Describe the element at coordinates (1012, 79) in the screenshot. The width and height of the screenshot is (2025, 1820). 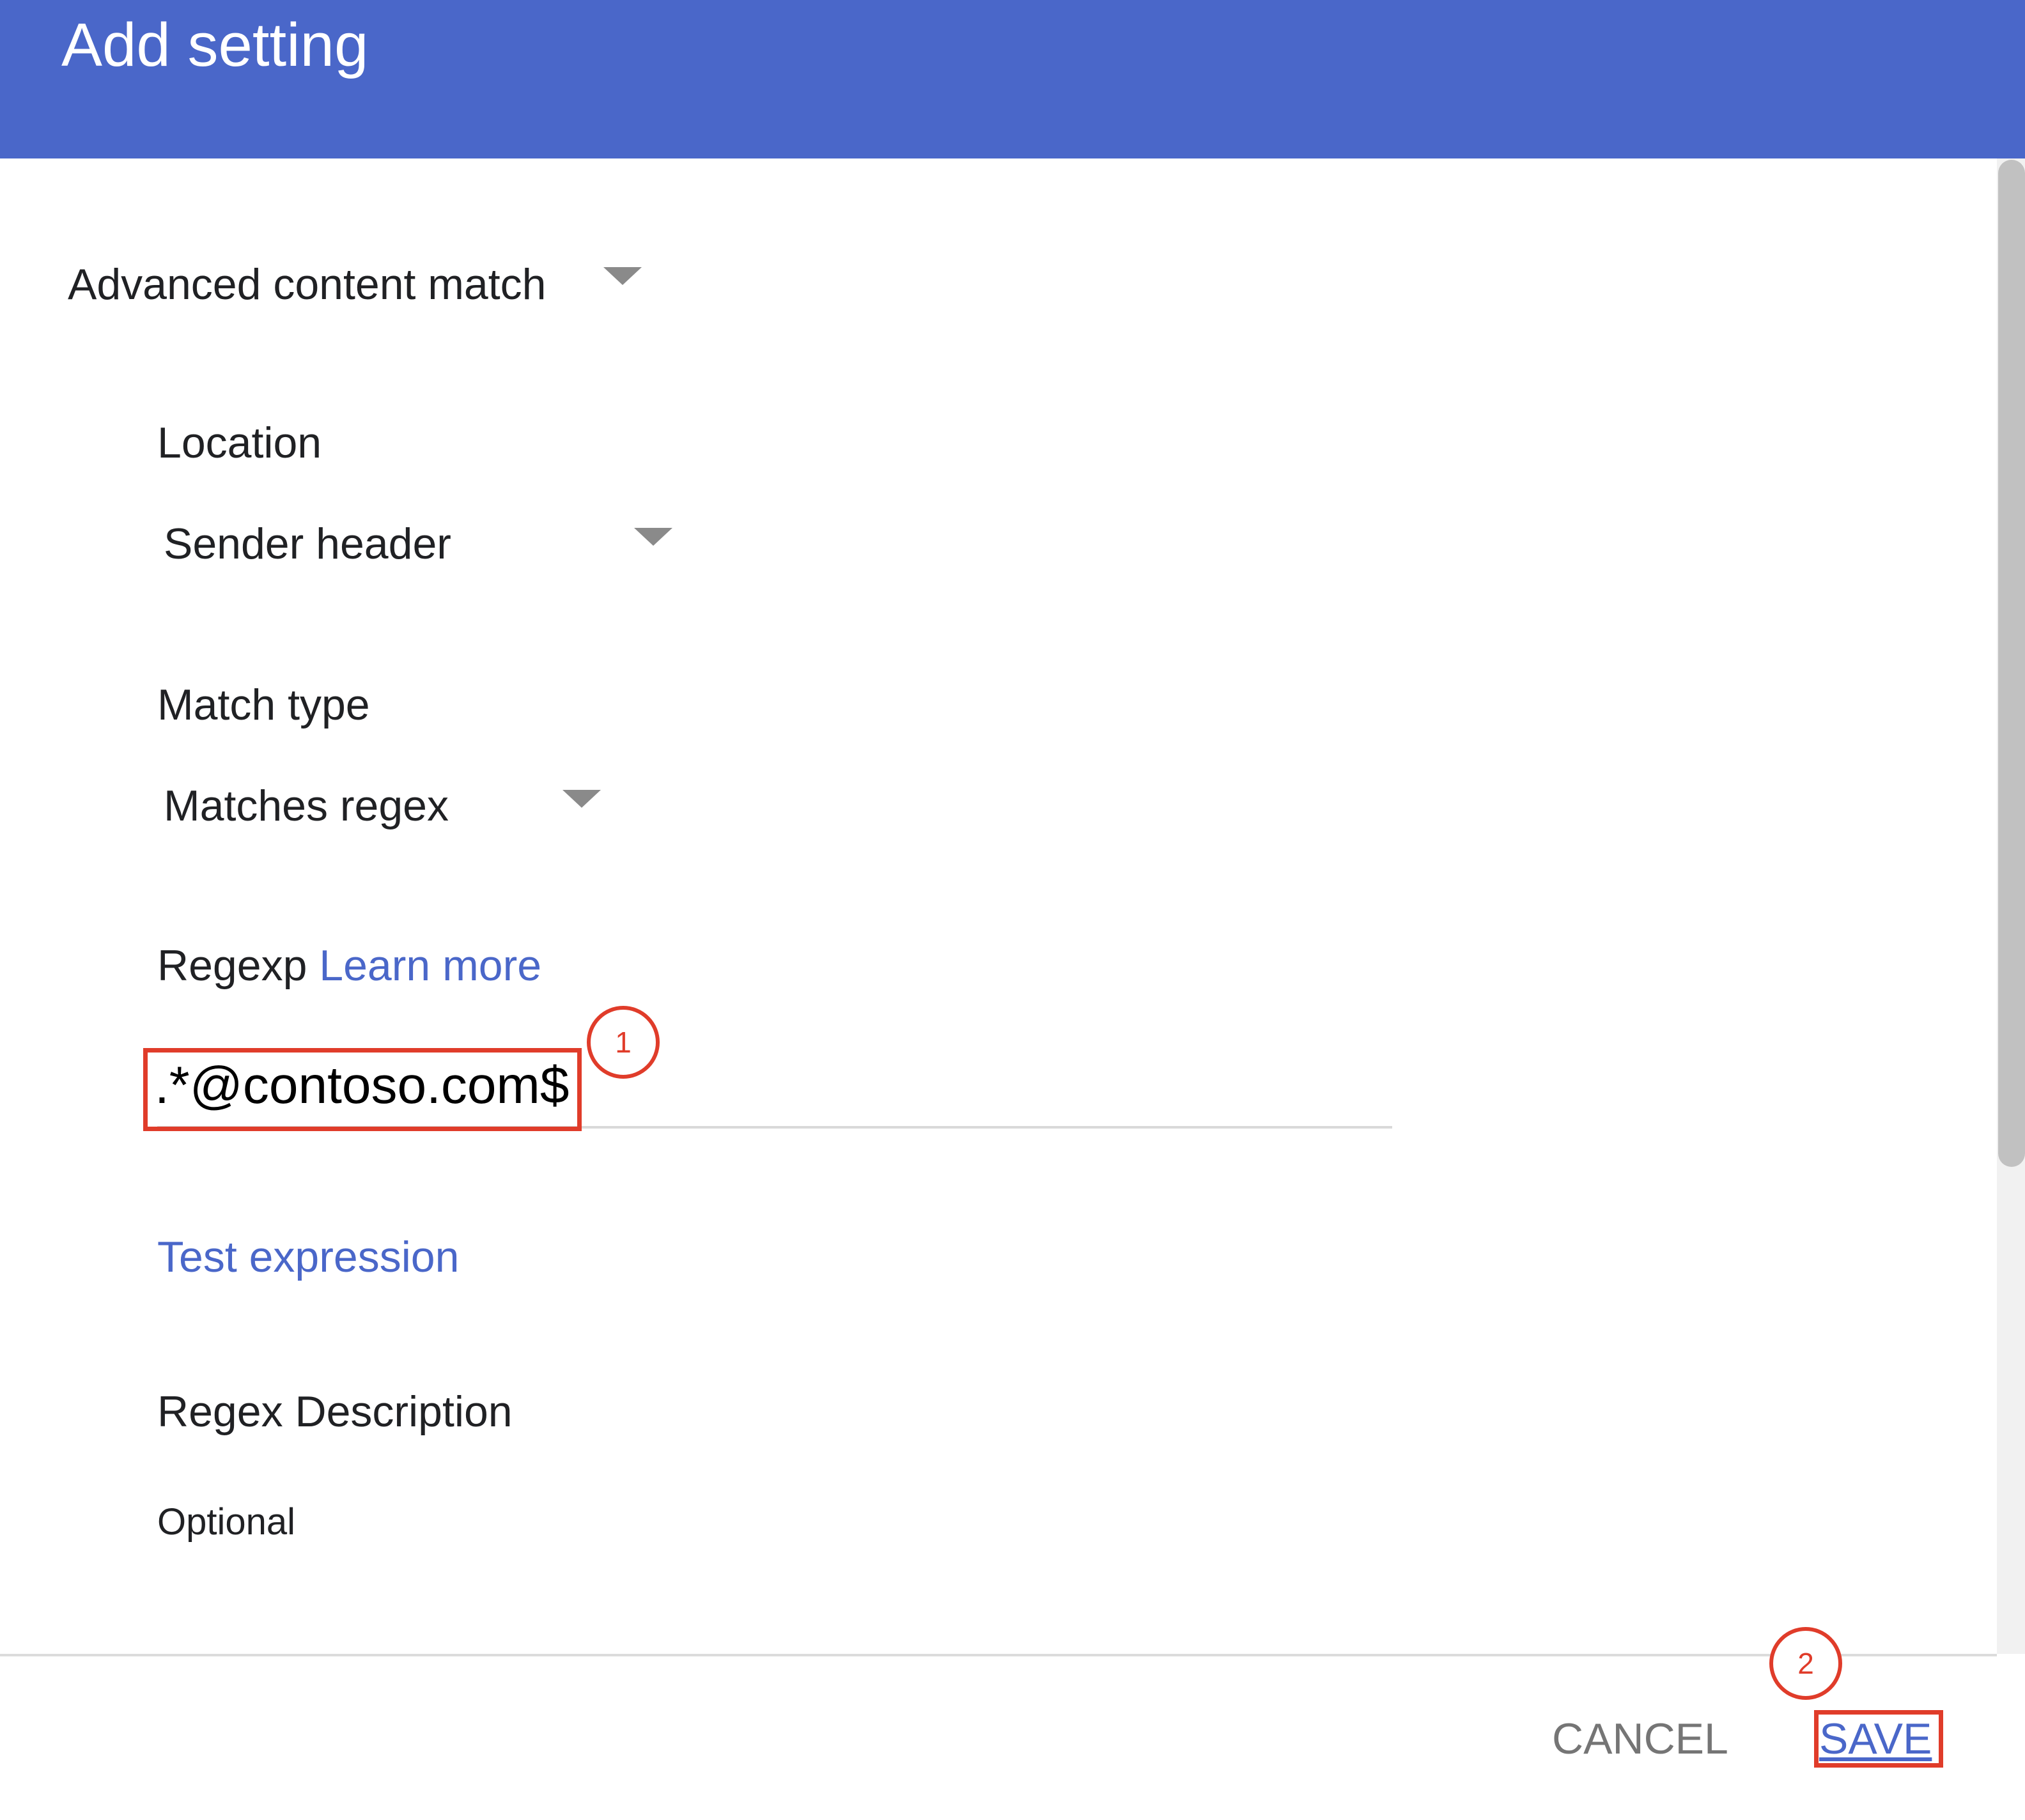
I see `dialog-header: Add setting` at that location.